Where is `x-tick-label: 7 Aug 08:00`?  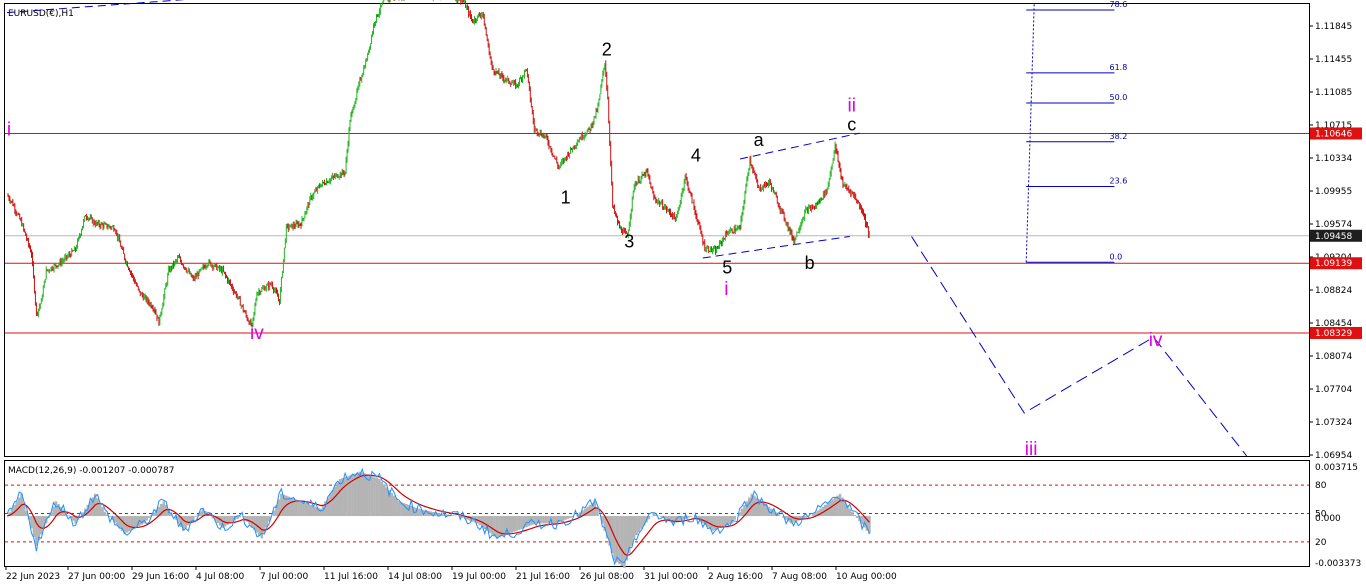
x-tick-label: 7 Aug 08:00 is located at coordinates (799, 577).